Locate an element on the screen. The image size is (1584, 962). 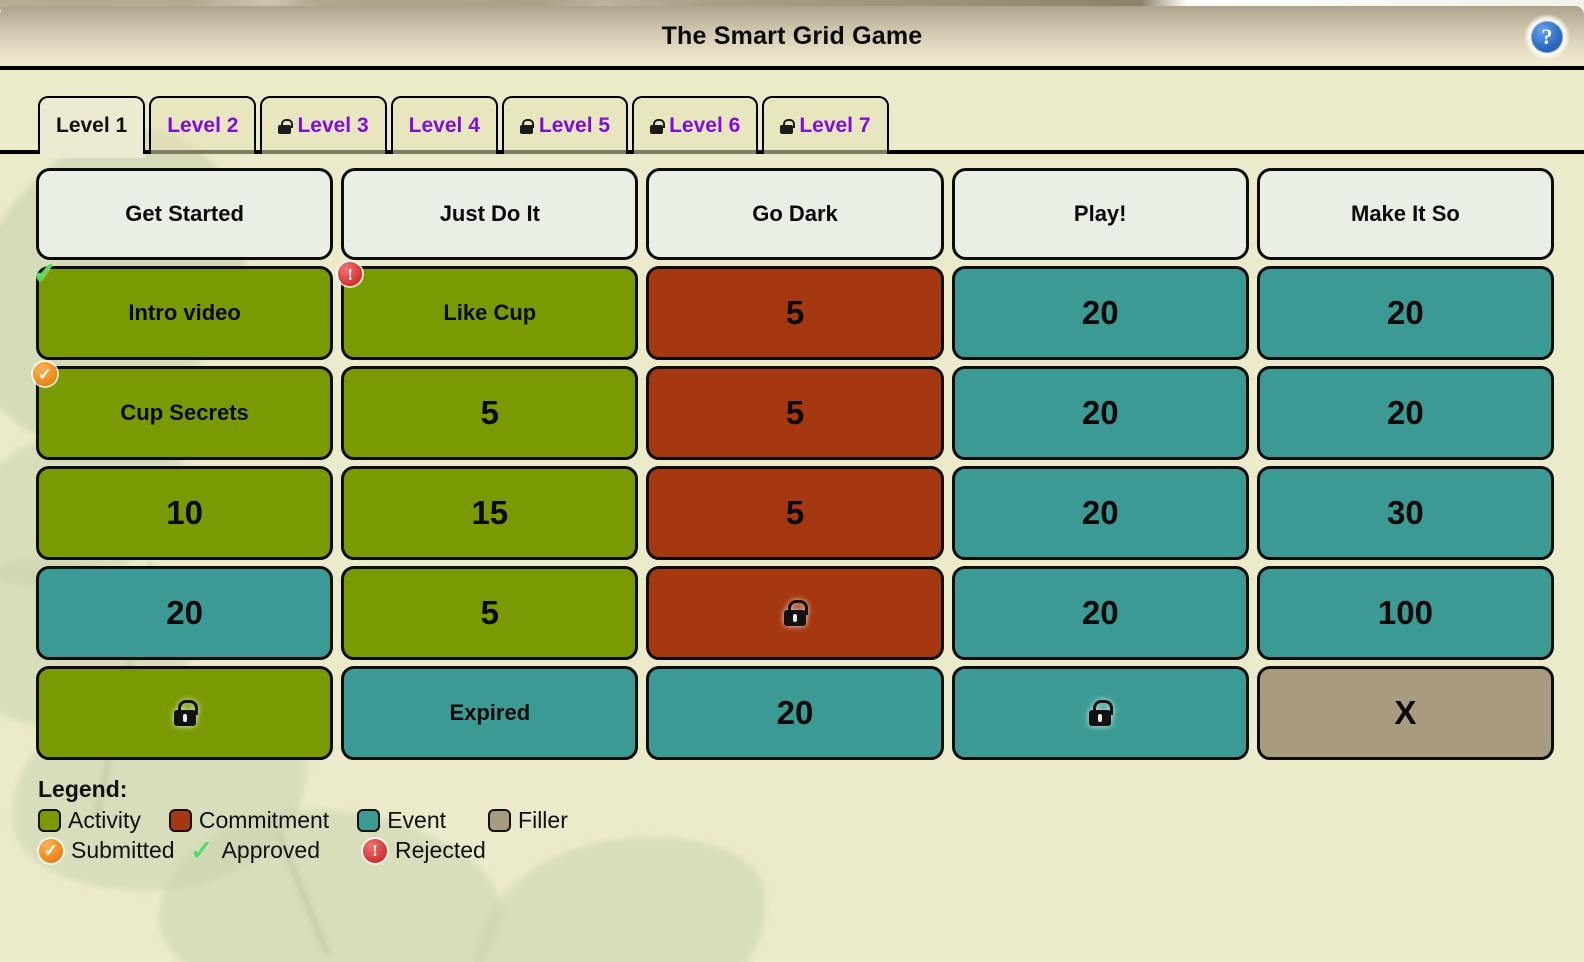
board-cell-value: Intro video is located at coordinates (184, 312).